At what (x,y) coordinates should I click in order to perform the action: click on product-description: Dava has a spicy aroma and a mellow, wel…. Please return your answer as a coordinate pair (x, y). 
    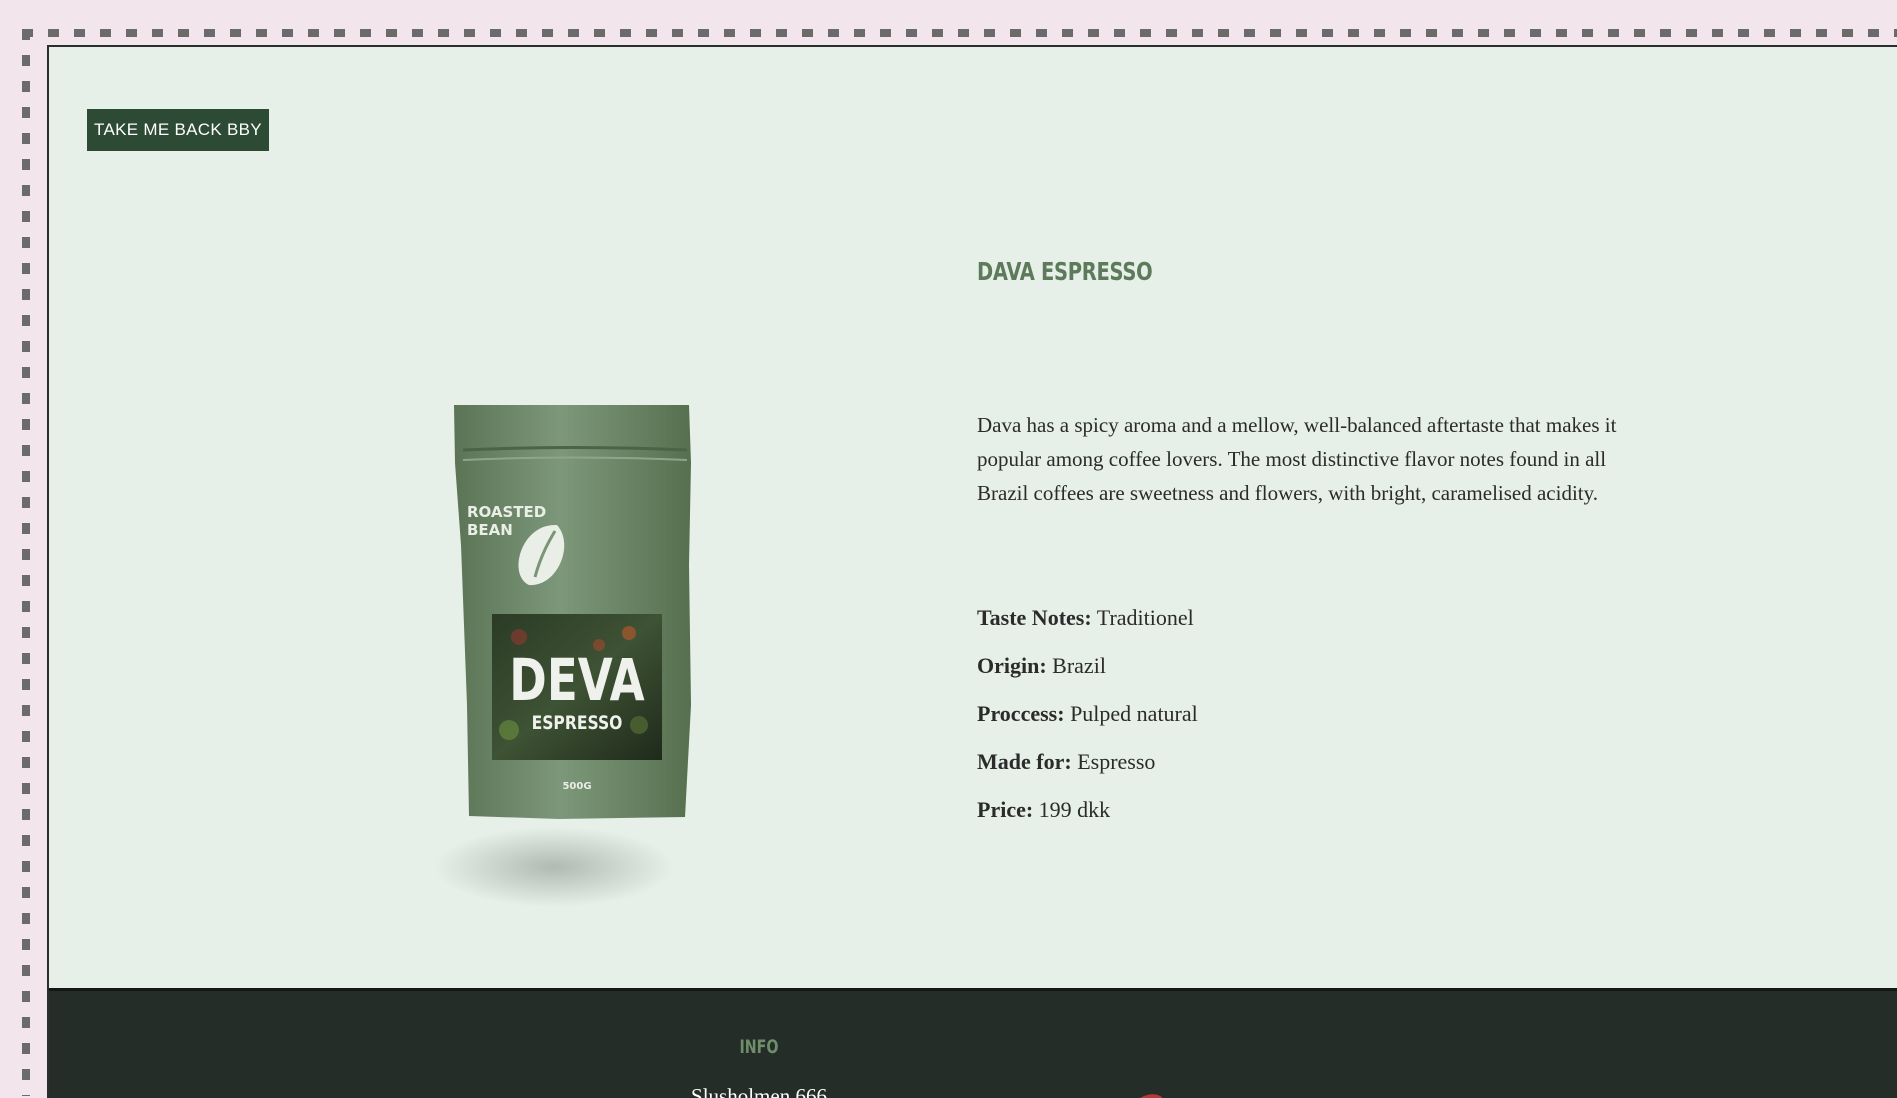
    Looking at the image, I should click on (1297, 459).